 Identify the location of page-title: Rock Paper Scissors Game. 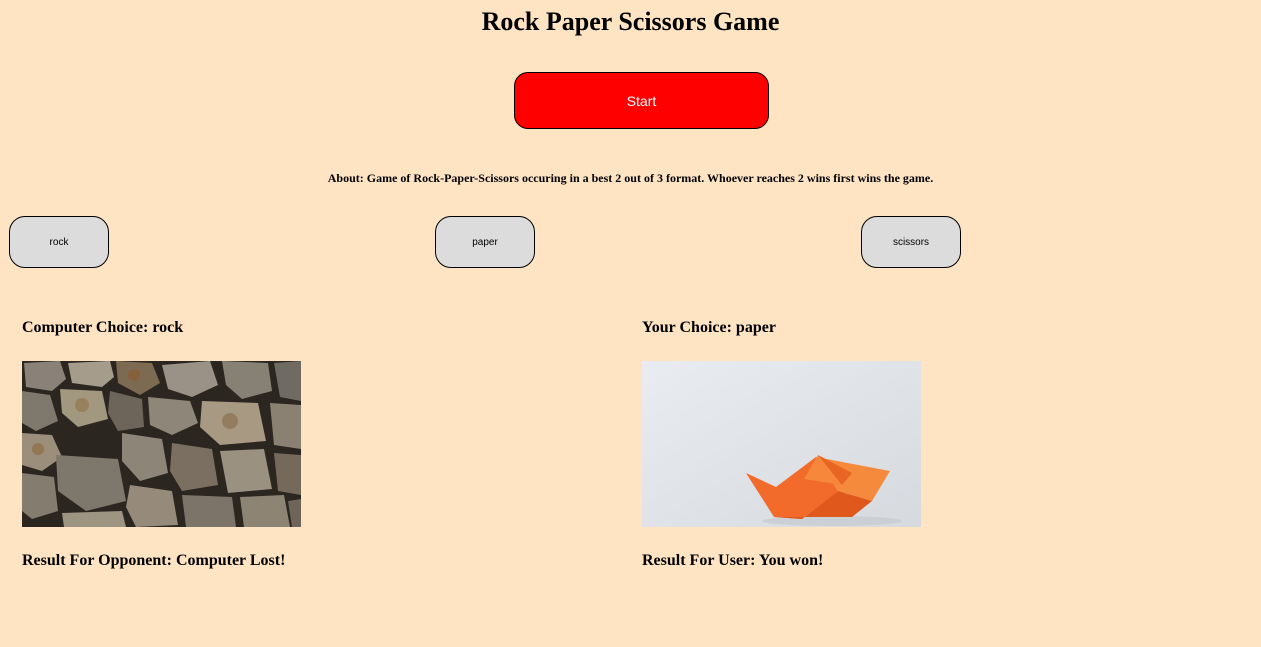
(630, 21).